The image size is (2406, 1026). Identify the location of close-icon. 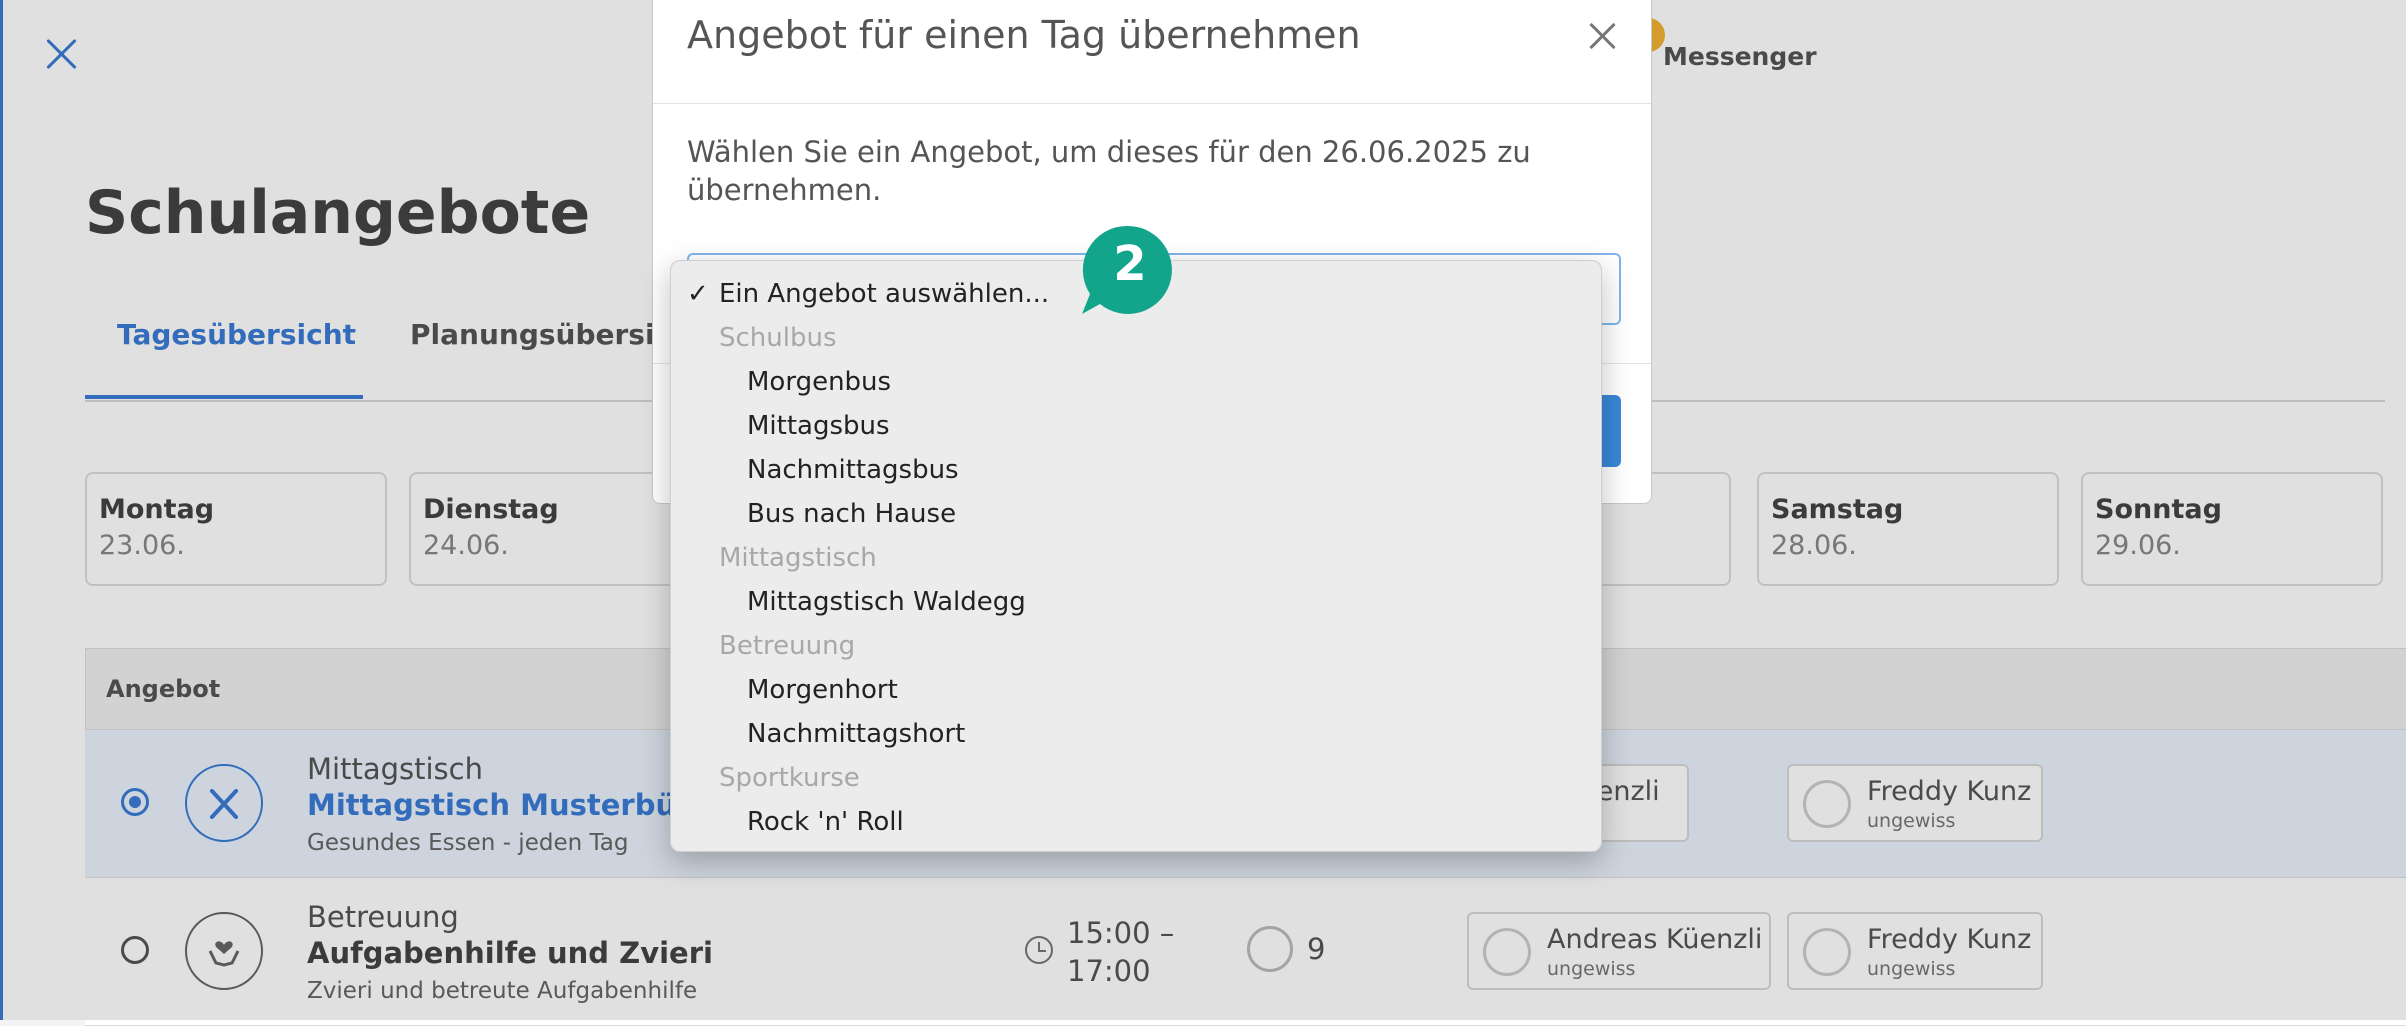
(1602, 36).